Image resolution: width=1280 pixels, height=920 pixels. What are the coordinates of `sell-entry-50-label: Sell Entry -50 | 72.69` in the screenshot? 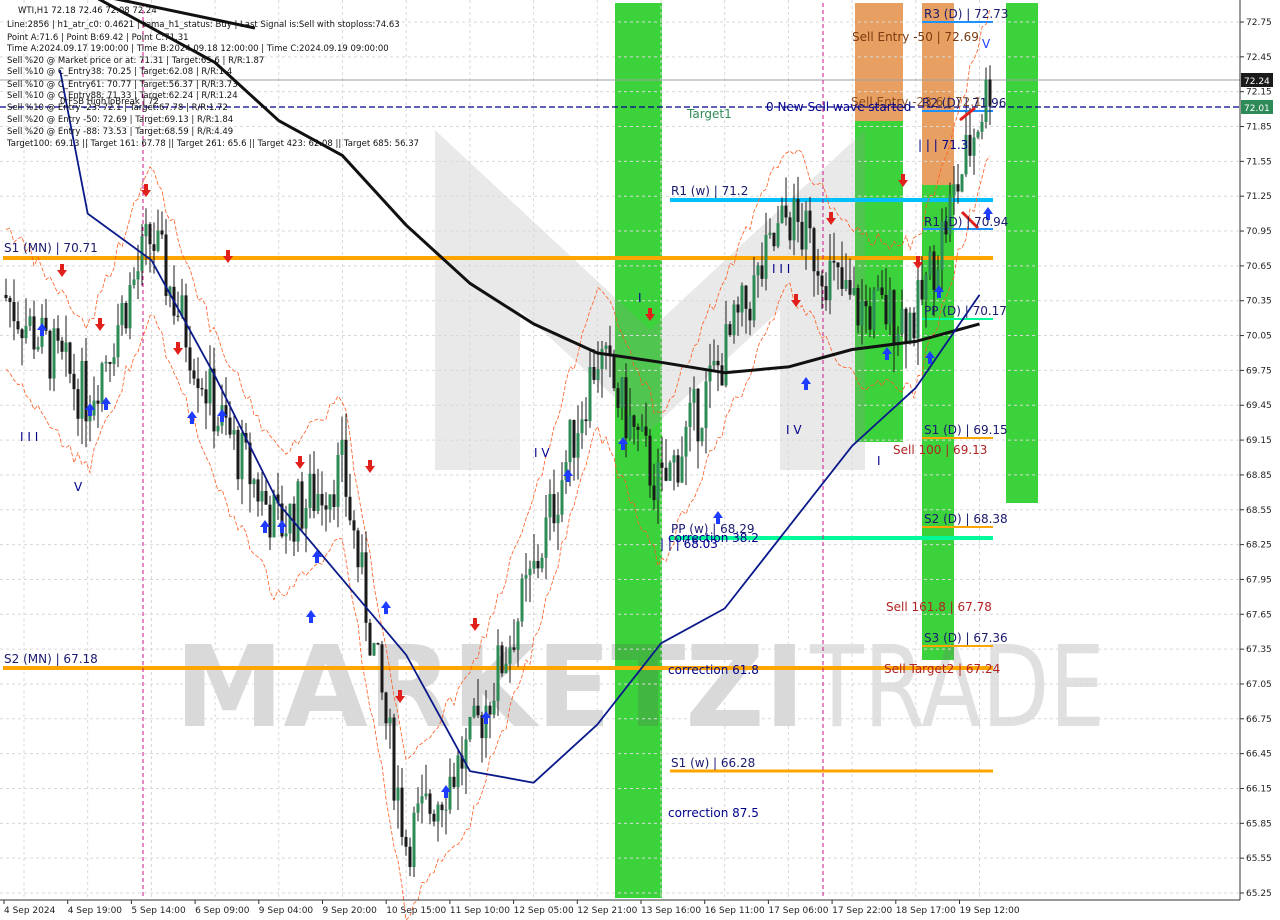 It's located at (915, 37).